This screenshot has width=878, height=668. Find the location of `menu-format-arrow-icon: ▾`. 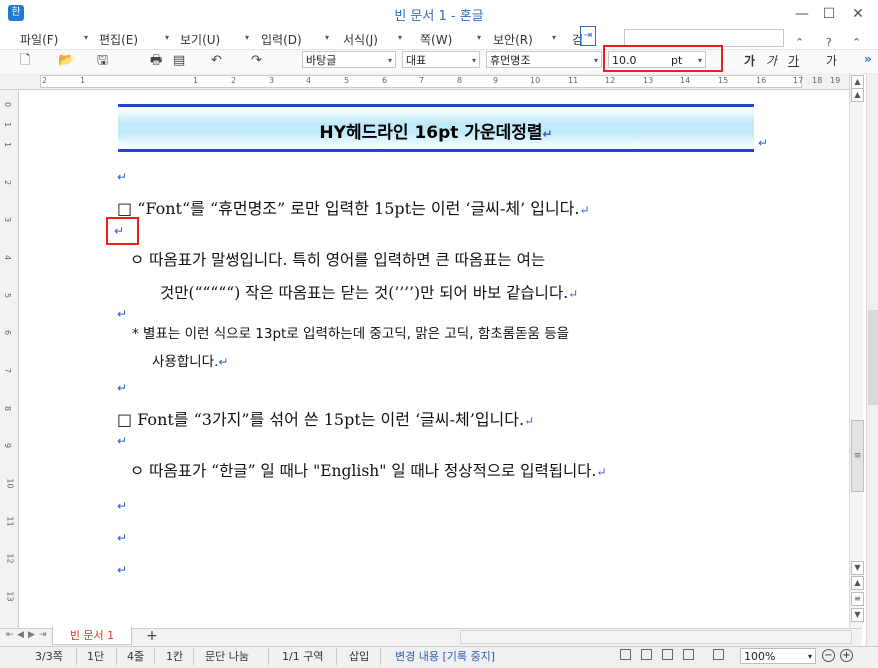

menu-format-arrow-icon: ▾ is located at coordinates (400, 37).